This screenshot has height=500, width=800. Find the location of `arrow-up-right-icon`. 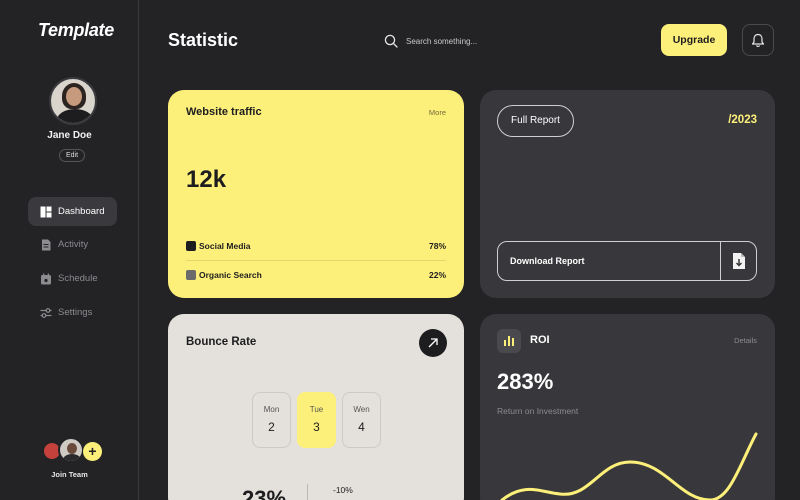

arrow-up-right-icon is located at coordinates (433, 343).